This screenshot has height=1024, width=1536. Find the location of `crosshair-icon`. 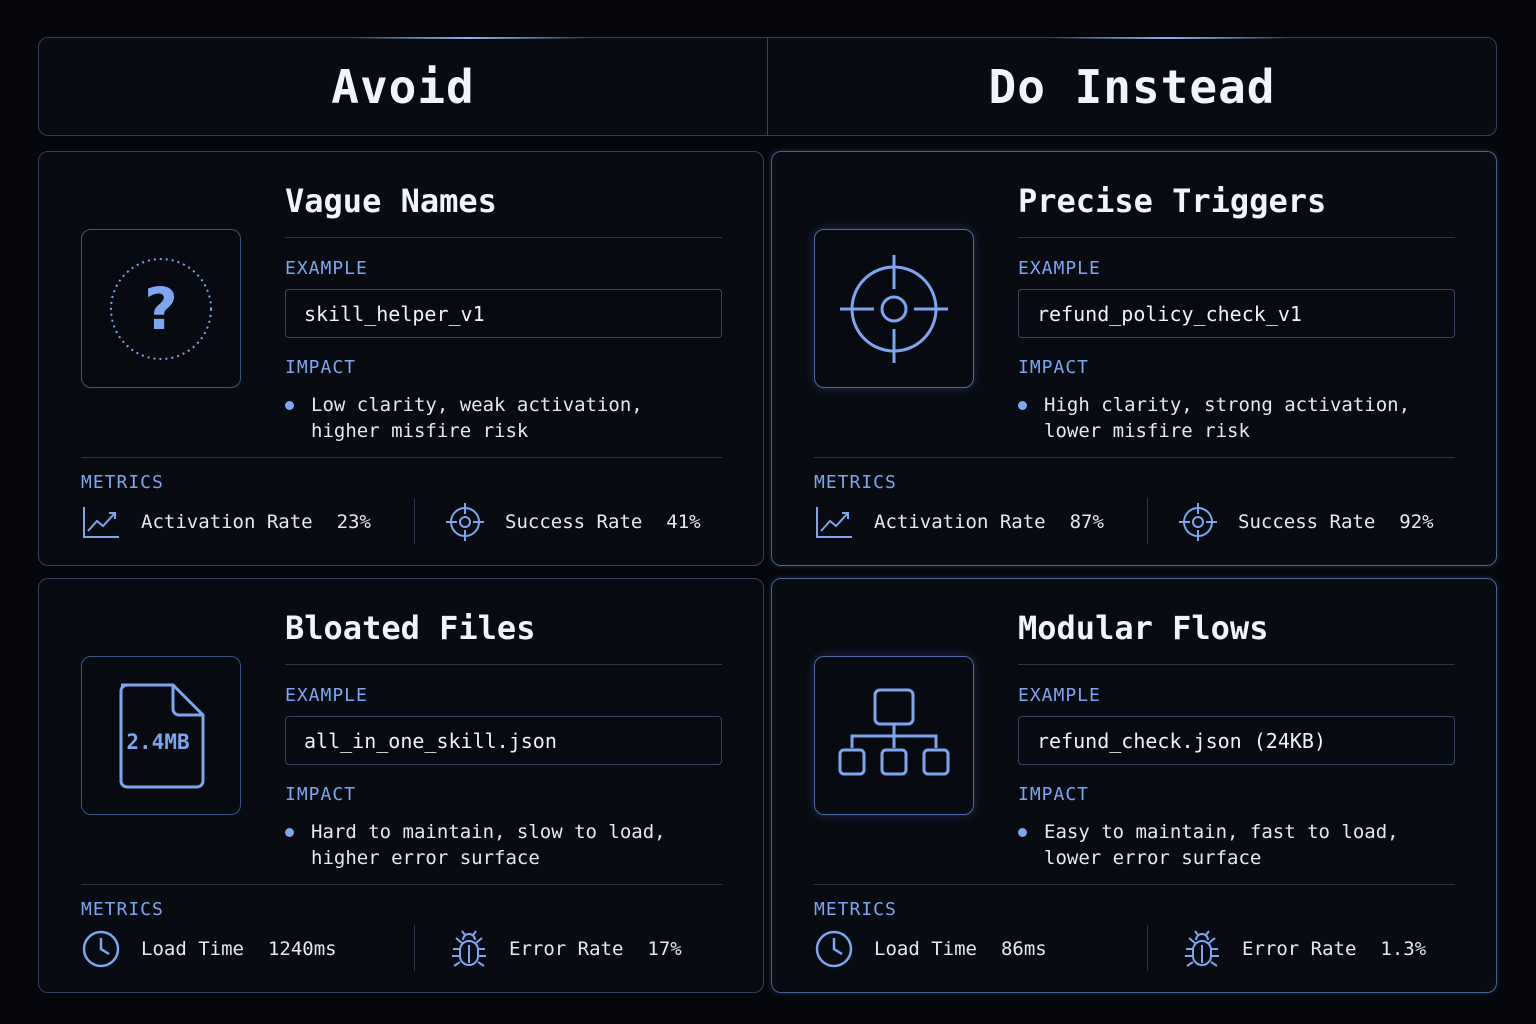

crosshair-icon is located at coordinates (894, 308).